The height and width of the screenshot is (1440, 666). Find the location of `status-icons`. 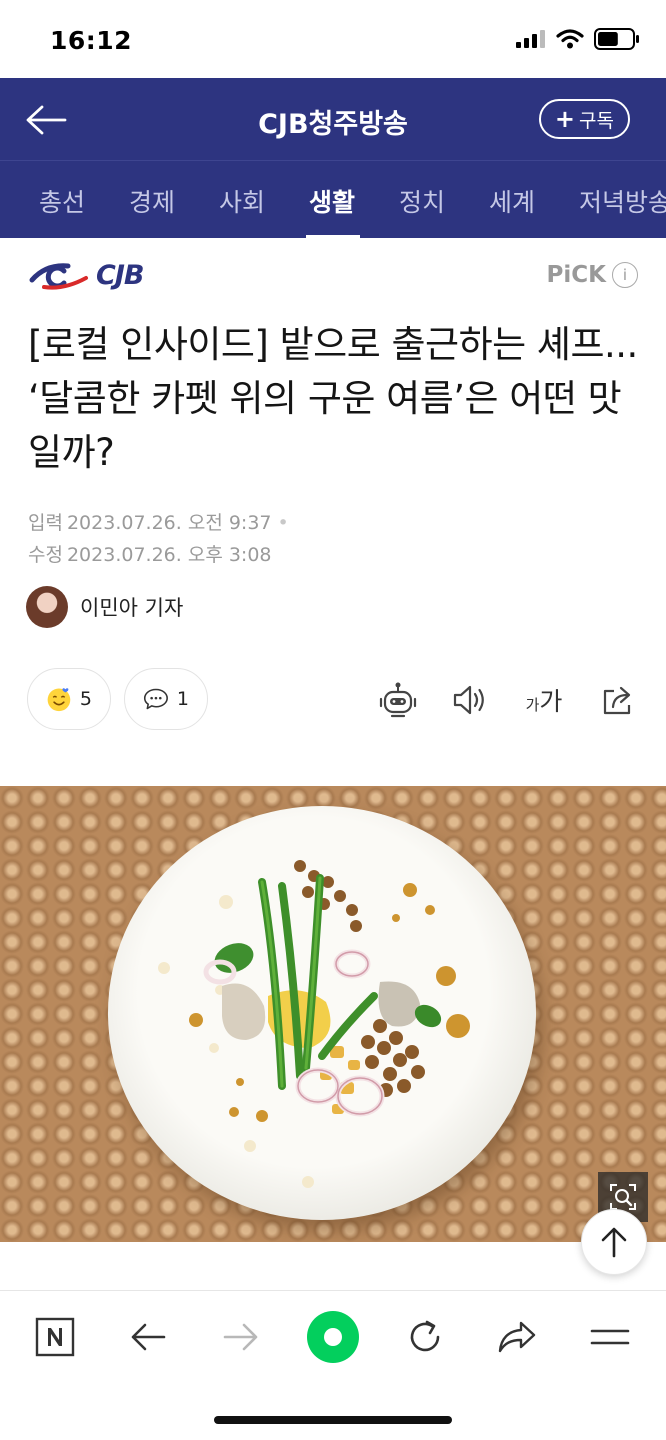

status-icons is located at coordinates (578, 39).